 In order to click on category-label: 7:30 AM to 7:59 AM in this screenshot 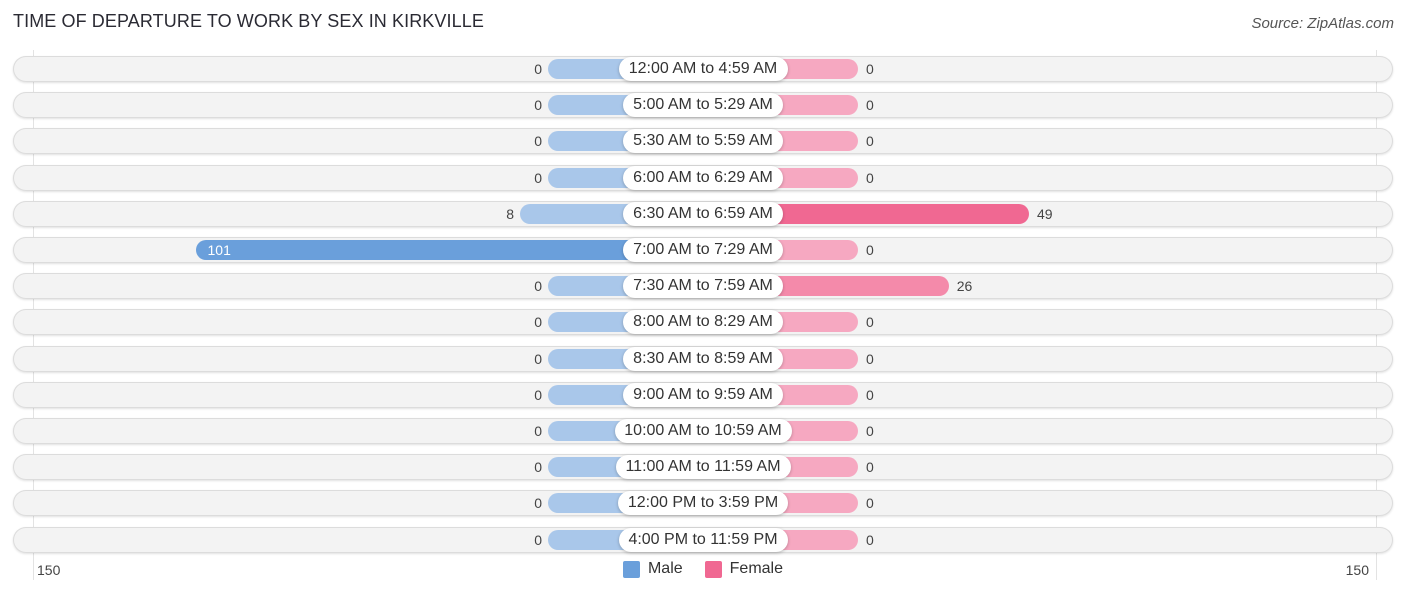, I will do `click(703, 286)`.